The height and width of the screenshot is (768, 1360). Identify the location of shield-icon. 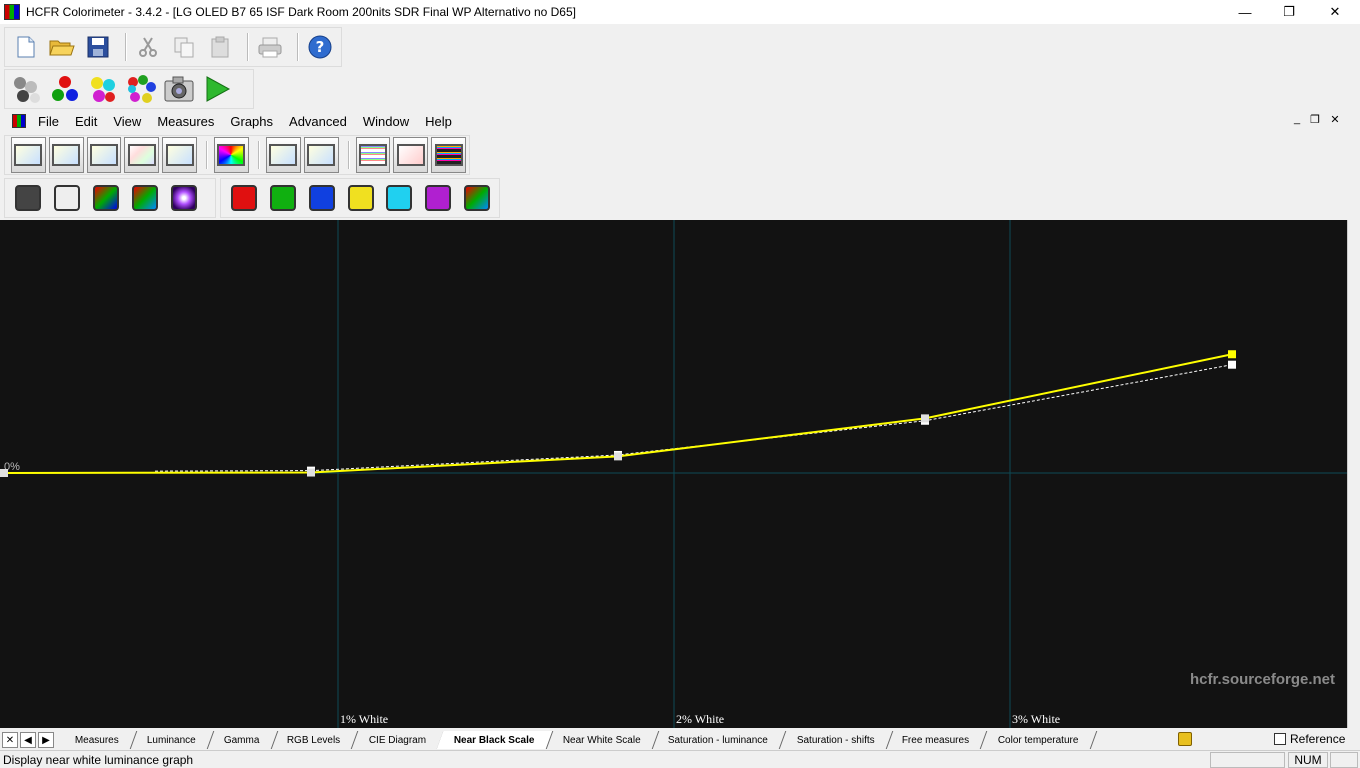
(1185, 739).